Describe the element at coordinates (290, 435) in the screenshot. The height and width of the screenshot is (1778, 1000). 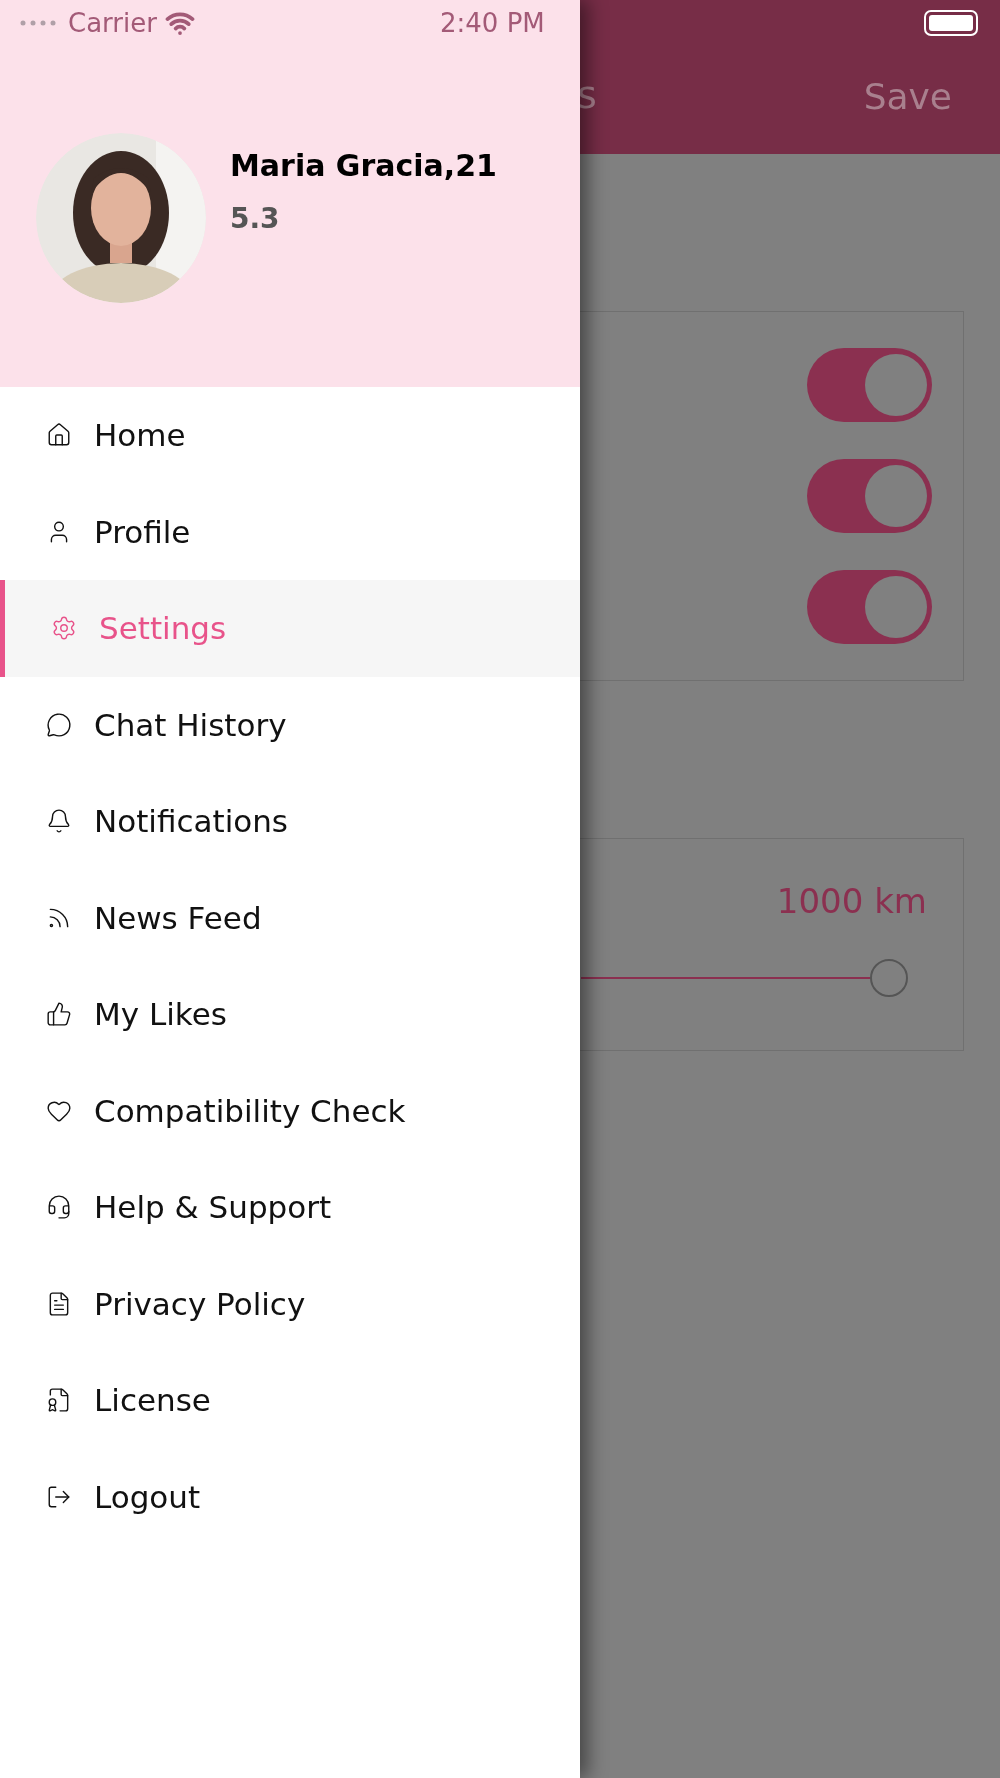
I see `menu-item: Home` at that location.